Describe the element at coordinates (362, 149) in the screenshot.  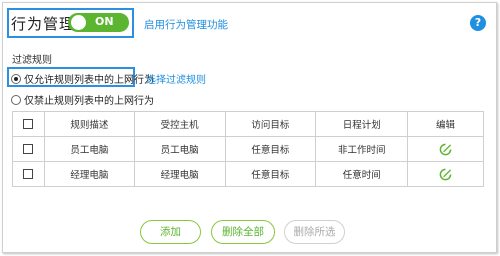
I see `cell-schedule: 非工作时间` at that location.